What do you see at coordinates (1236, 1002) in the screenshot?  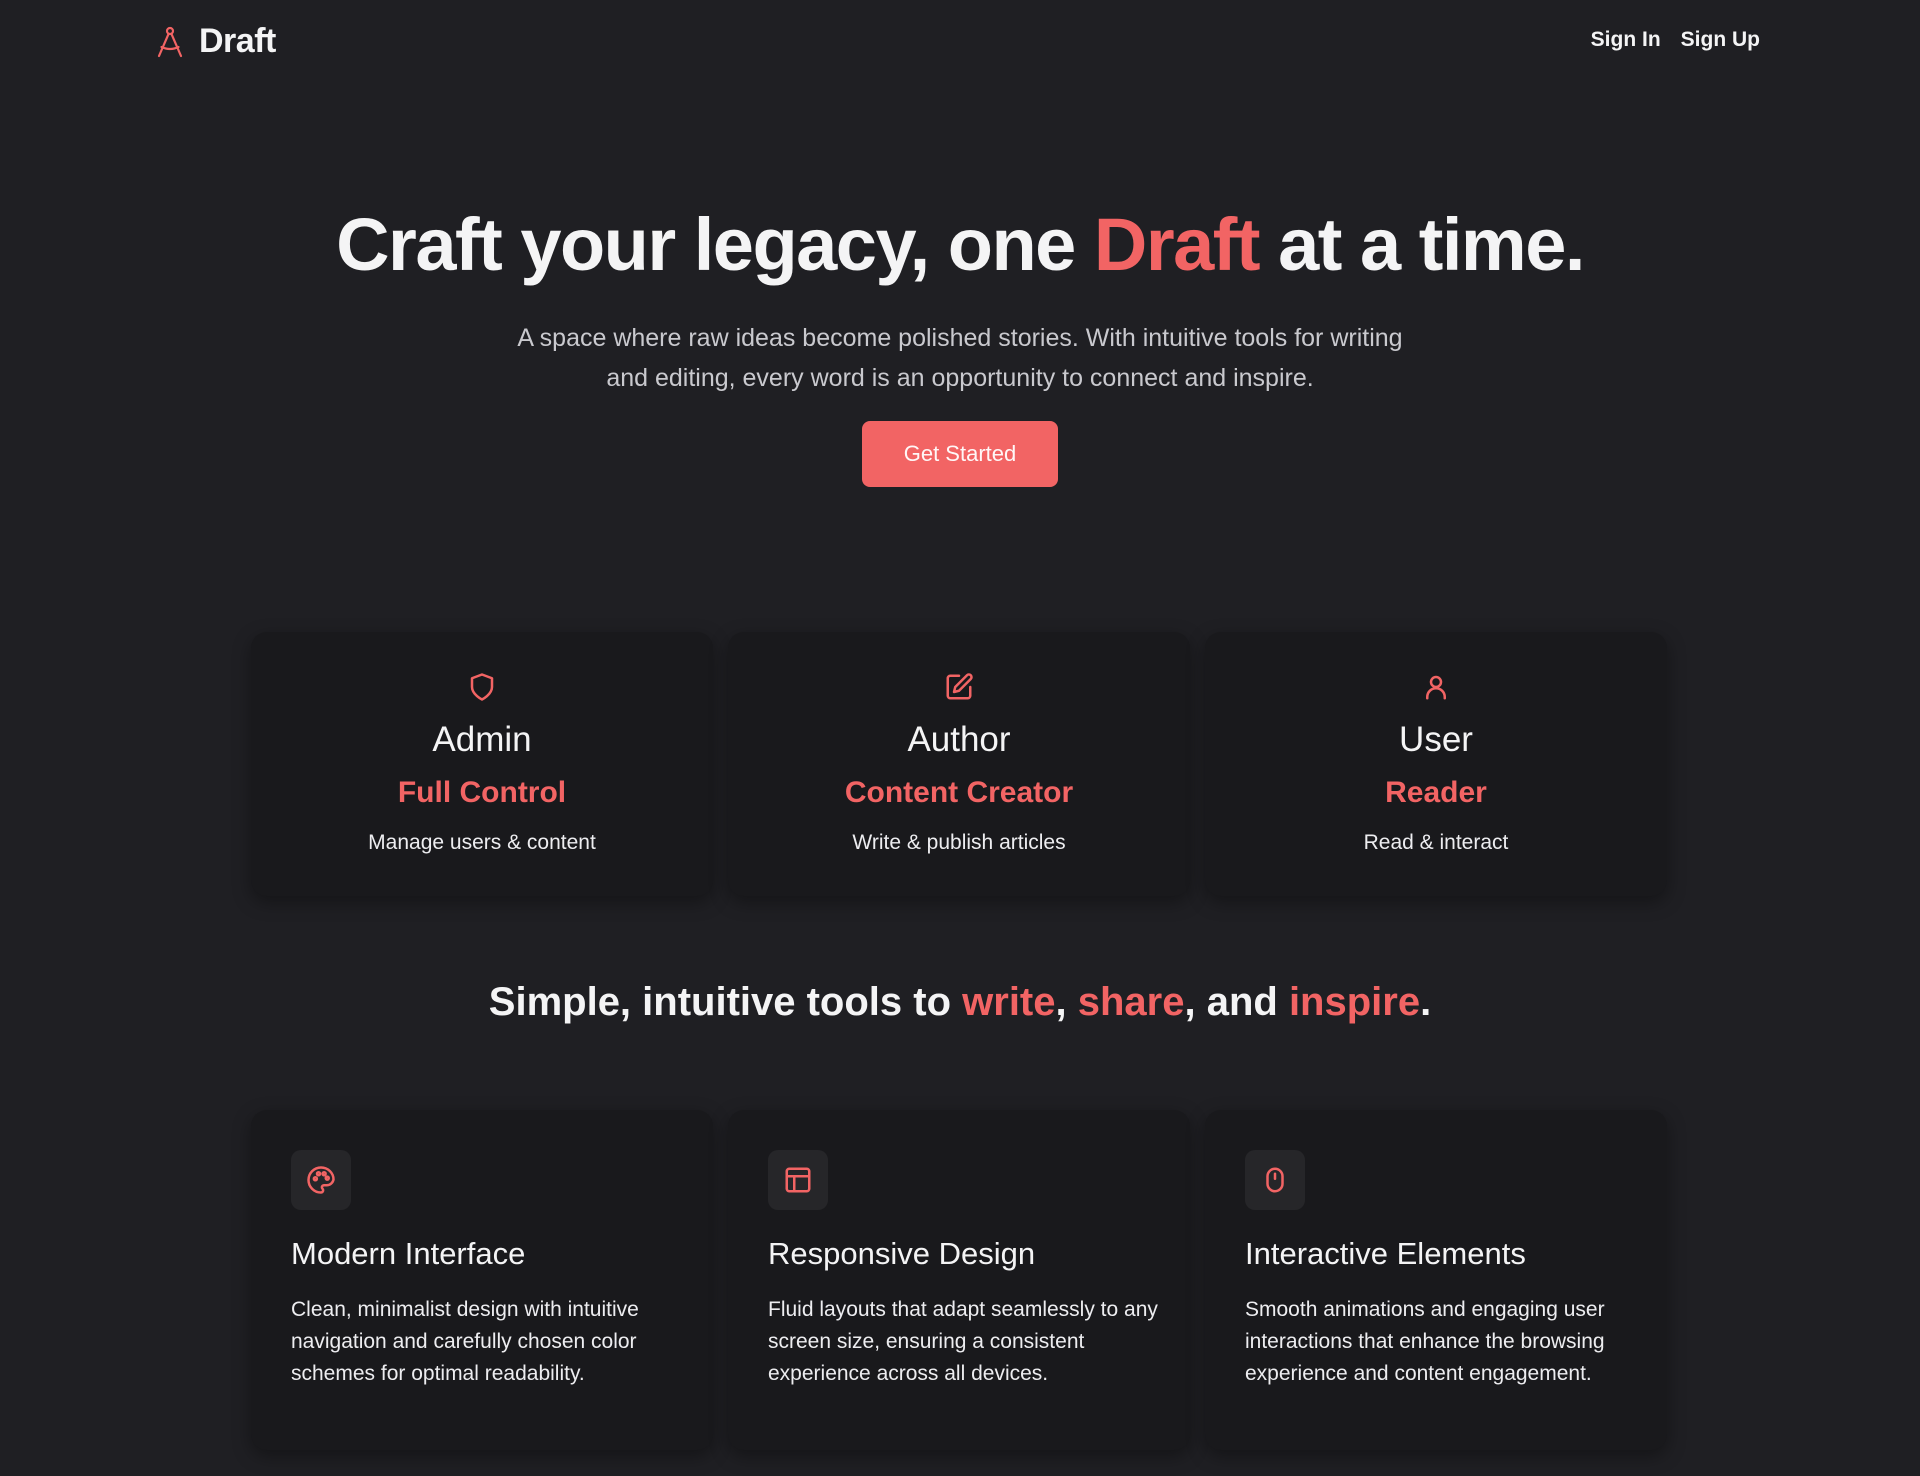 I see `tools-heading-sep2: , and` at bounding box center [1236, 1002].